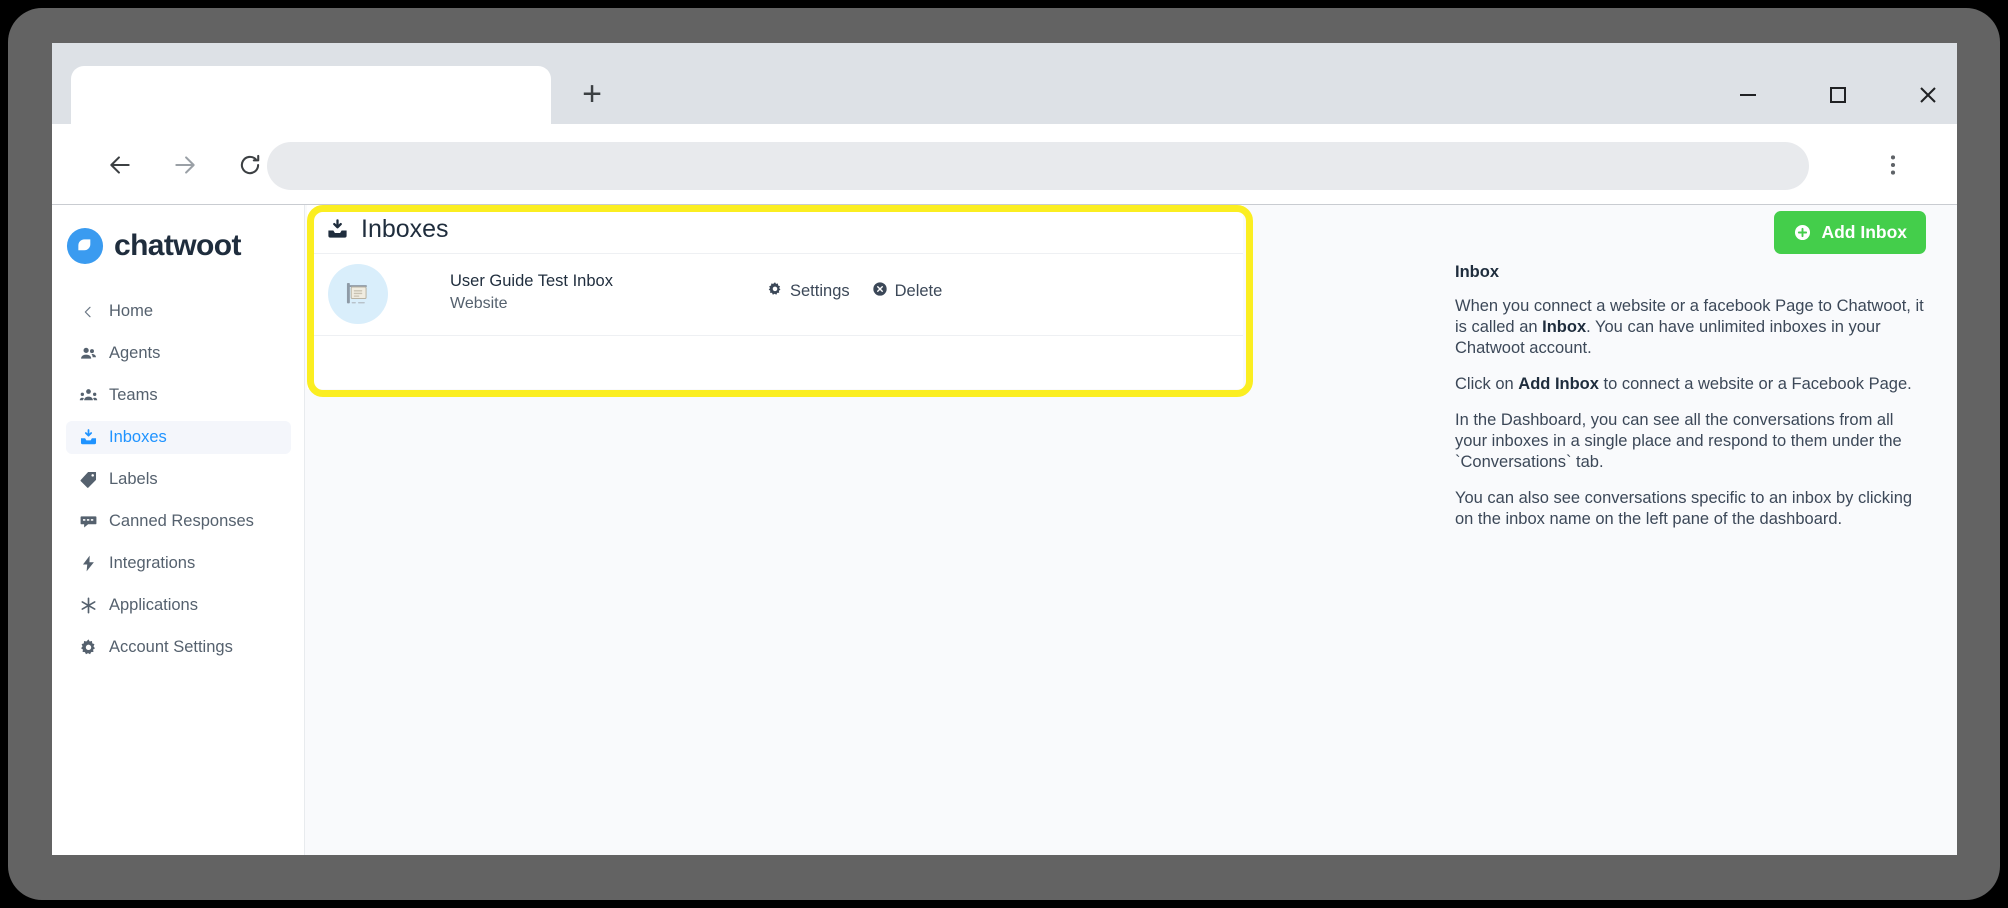 This screenshot has height=908, width=2008. I want to click on reload-icon, so click(250, 164).